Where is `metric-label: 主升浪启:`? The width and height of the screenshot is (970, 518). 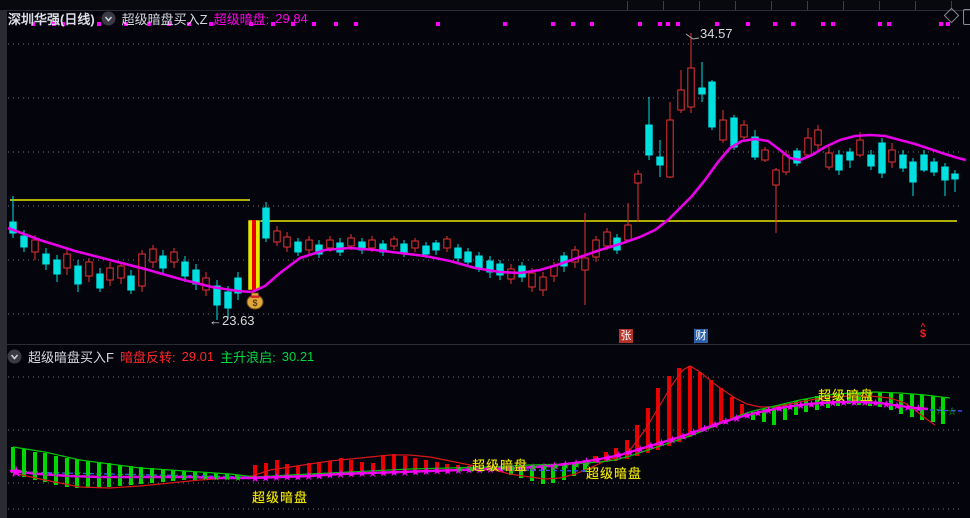 metric-label: 主升浪启: is located at coordinates (248, 357).